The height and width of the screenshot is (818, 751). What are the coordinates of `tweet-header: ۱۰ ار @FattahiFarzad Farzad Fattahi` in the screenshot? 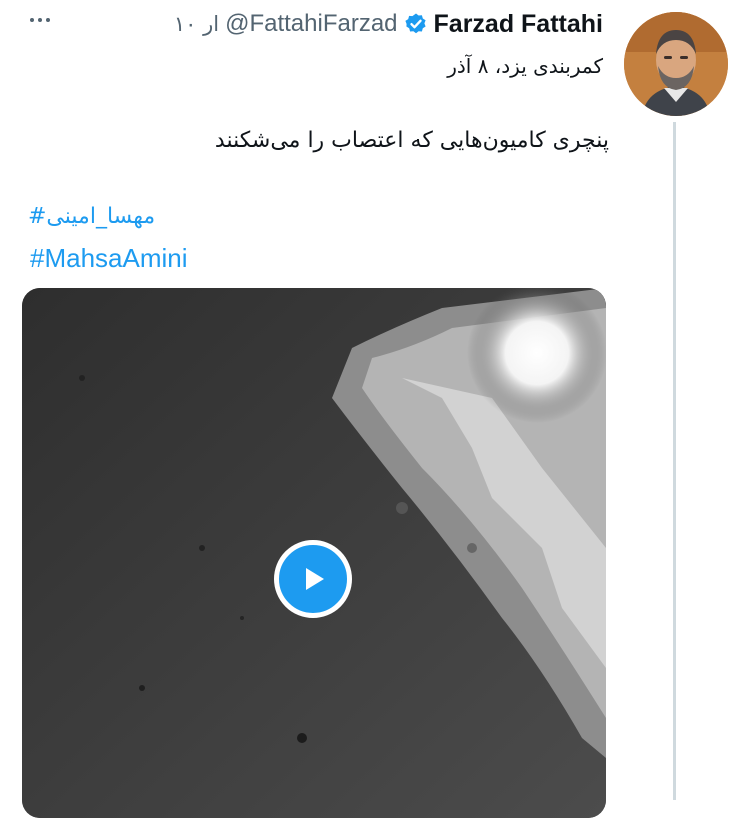 It's located at (388, 24).